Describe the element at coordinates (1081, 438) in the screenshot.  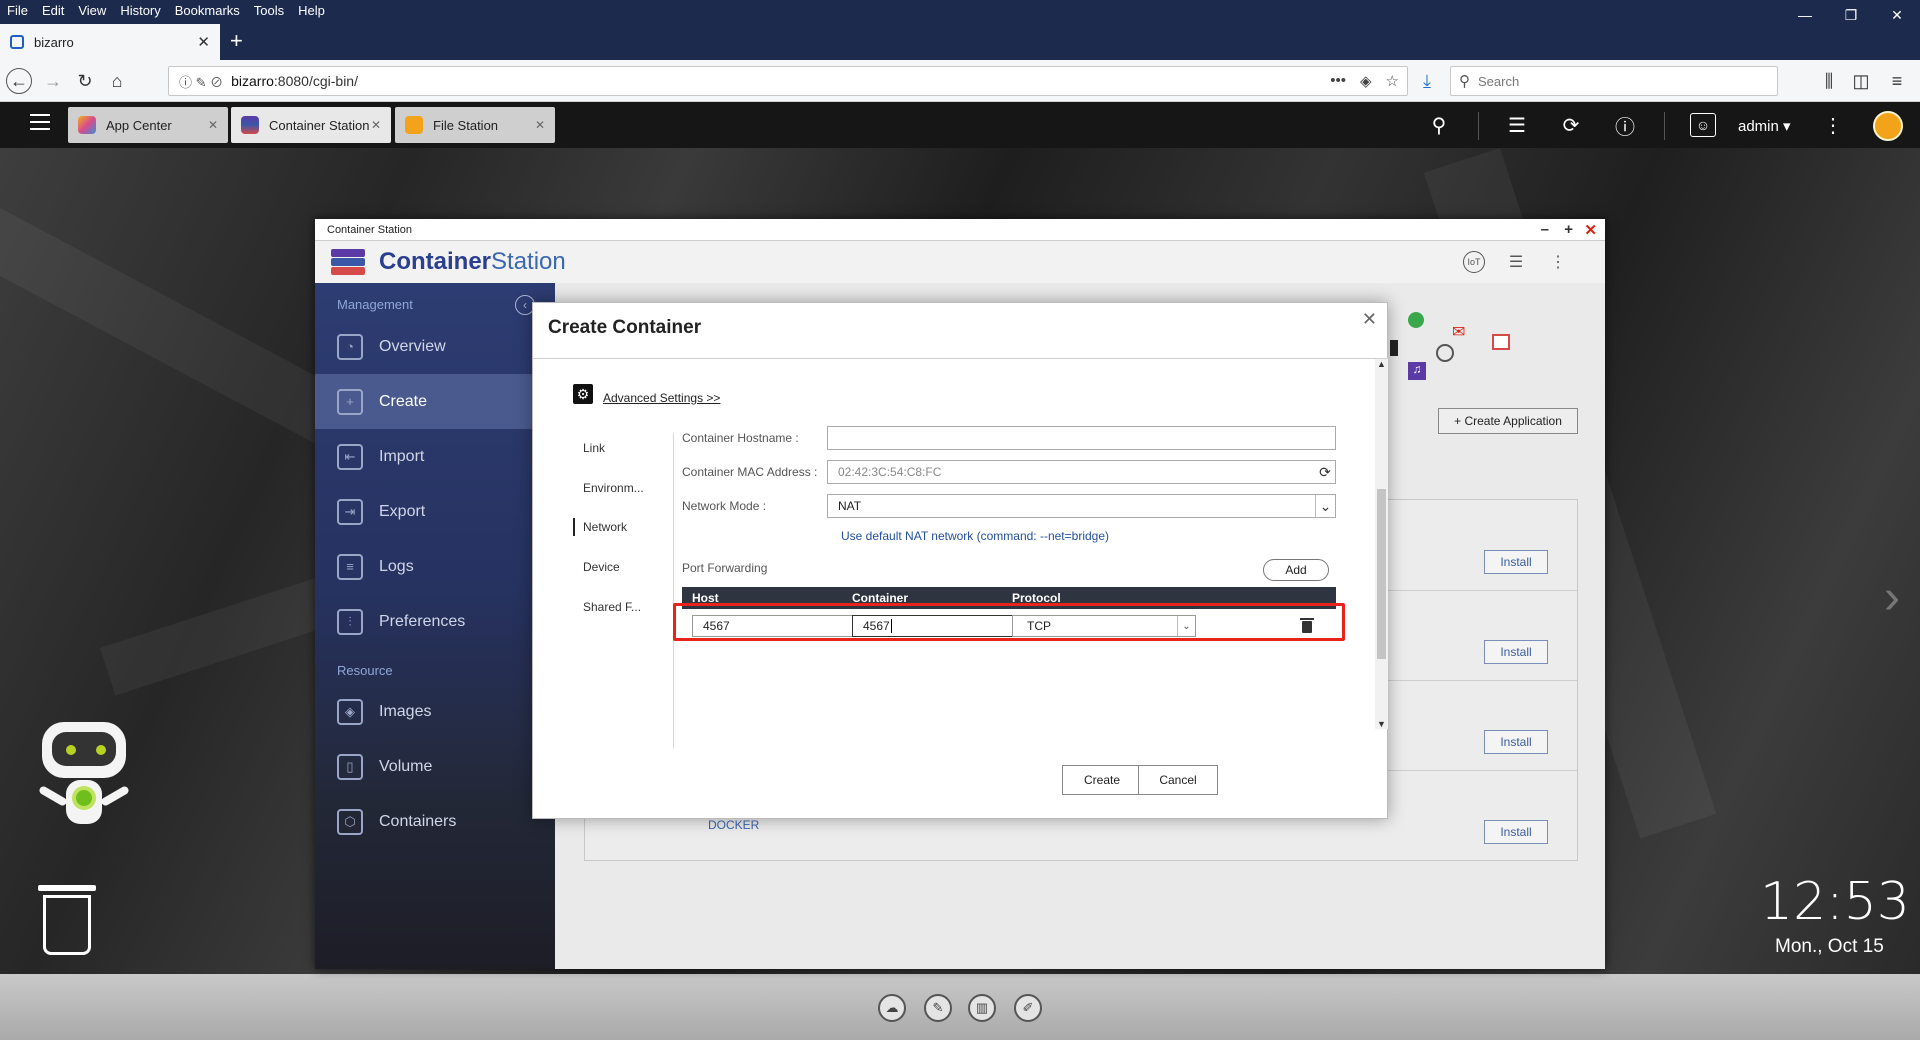
I see `hostname-field` at that location.